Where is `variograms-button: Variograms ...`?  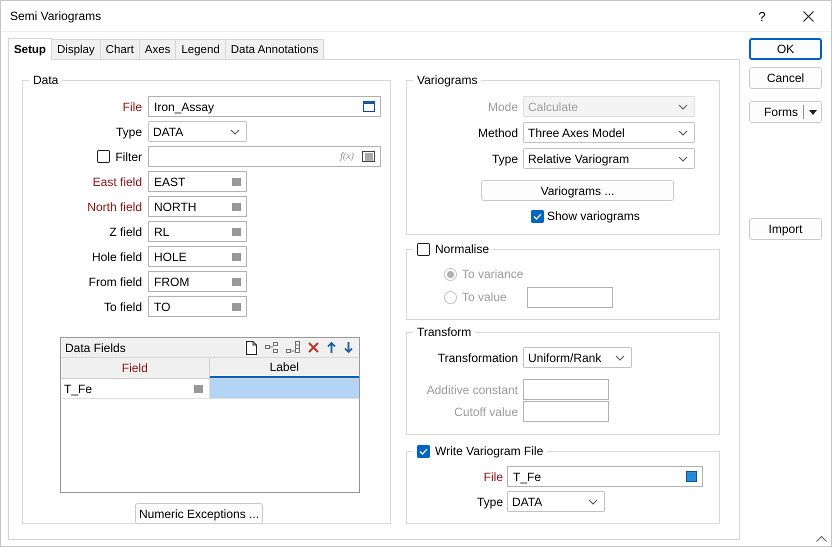
variograms-button: Variograms ... is located at coordinates (577, 190).